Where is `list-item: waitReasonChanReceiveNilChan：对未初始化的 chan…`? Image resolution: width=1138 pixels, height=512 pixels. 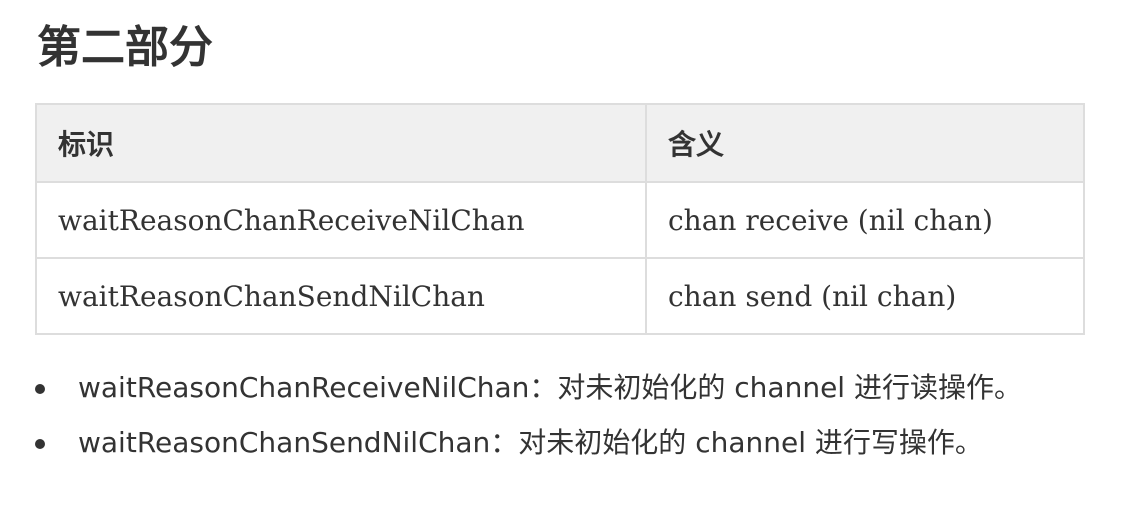
list-item: waitReasonChanReceiveNilChan：对未初始化的 chan… is located at coordinates (569, 389).